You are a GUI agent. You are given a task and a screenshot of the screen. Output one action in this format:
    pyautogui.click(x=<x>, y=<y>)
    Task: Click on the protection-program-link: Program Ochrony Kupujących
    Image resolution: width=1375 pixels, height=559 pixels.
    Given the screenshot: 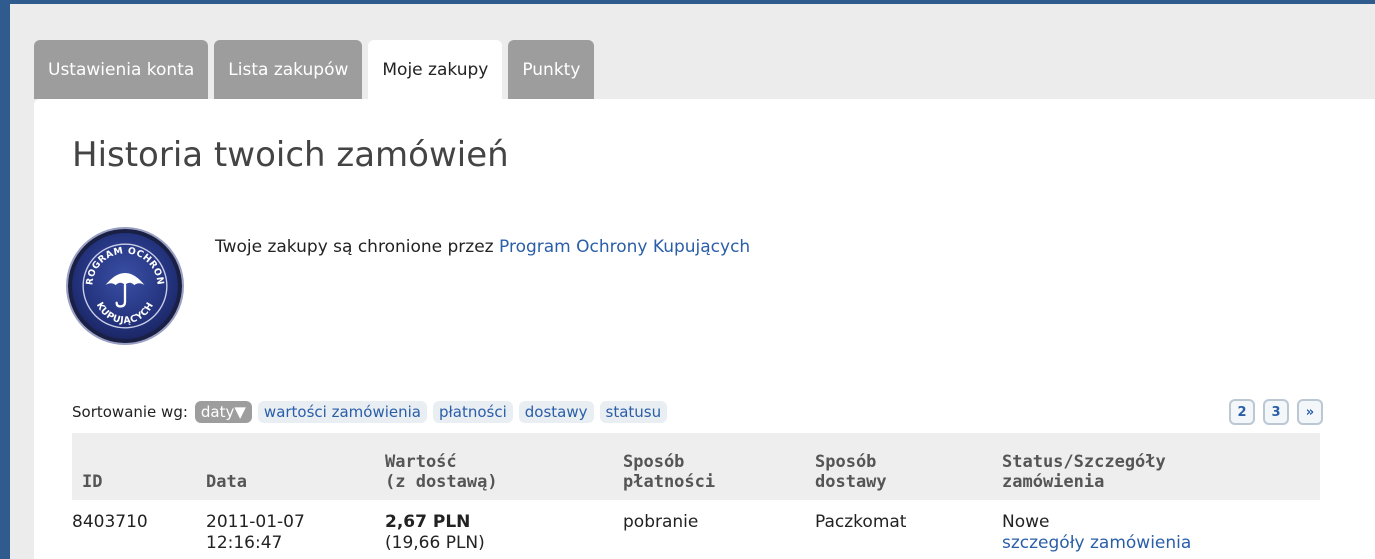 What is the action you would take?
    pyautogui.click(x=624, y=247)
    